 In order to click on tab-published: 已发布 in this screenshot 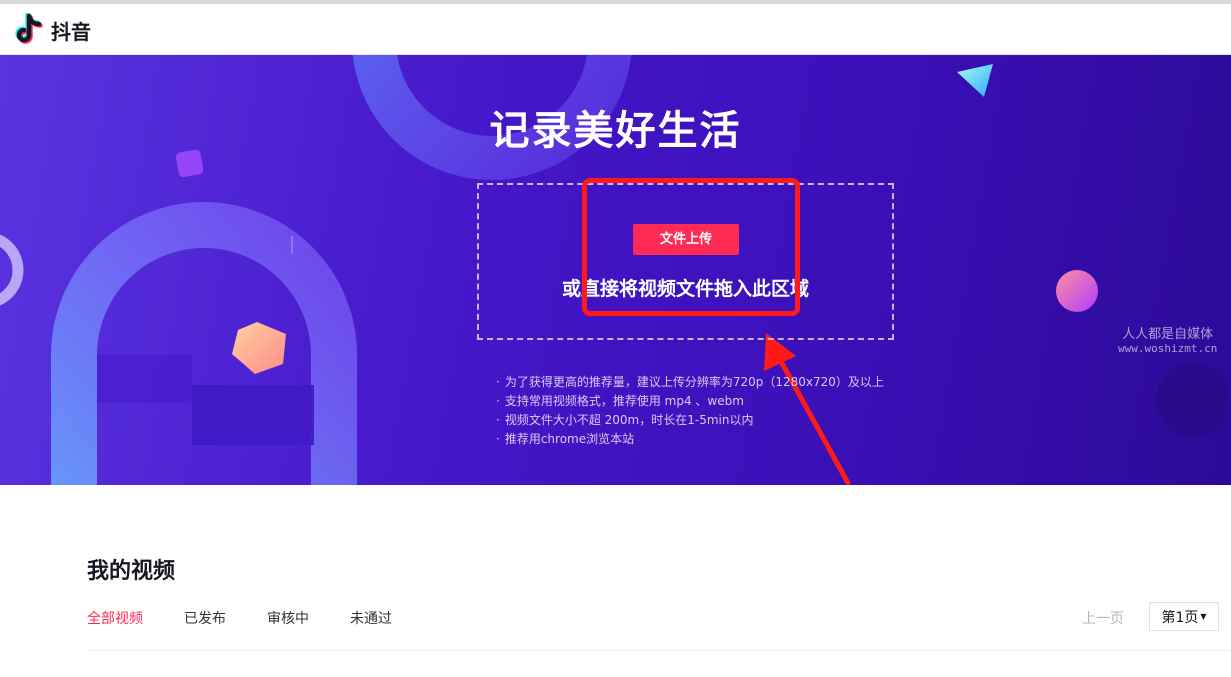, I will do `click(205, 618)`.